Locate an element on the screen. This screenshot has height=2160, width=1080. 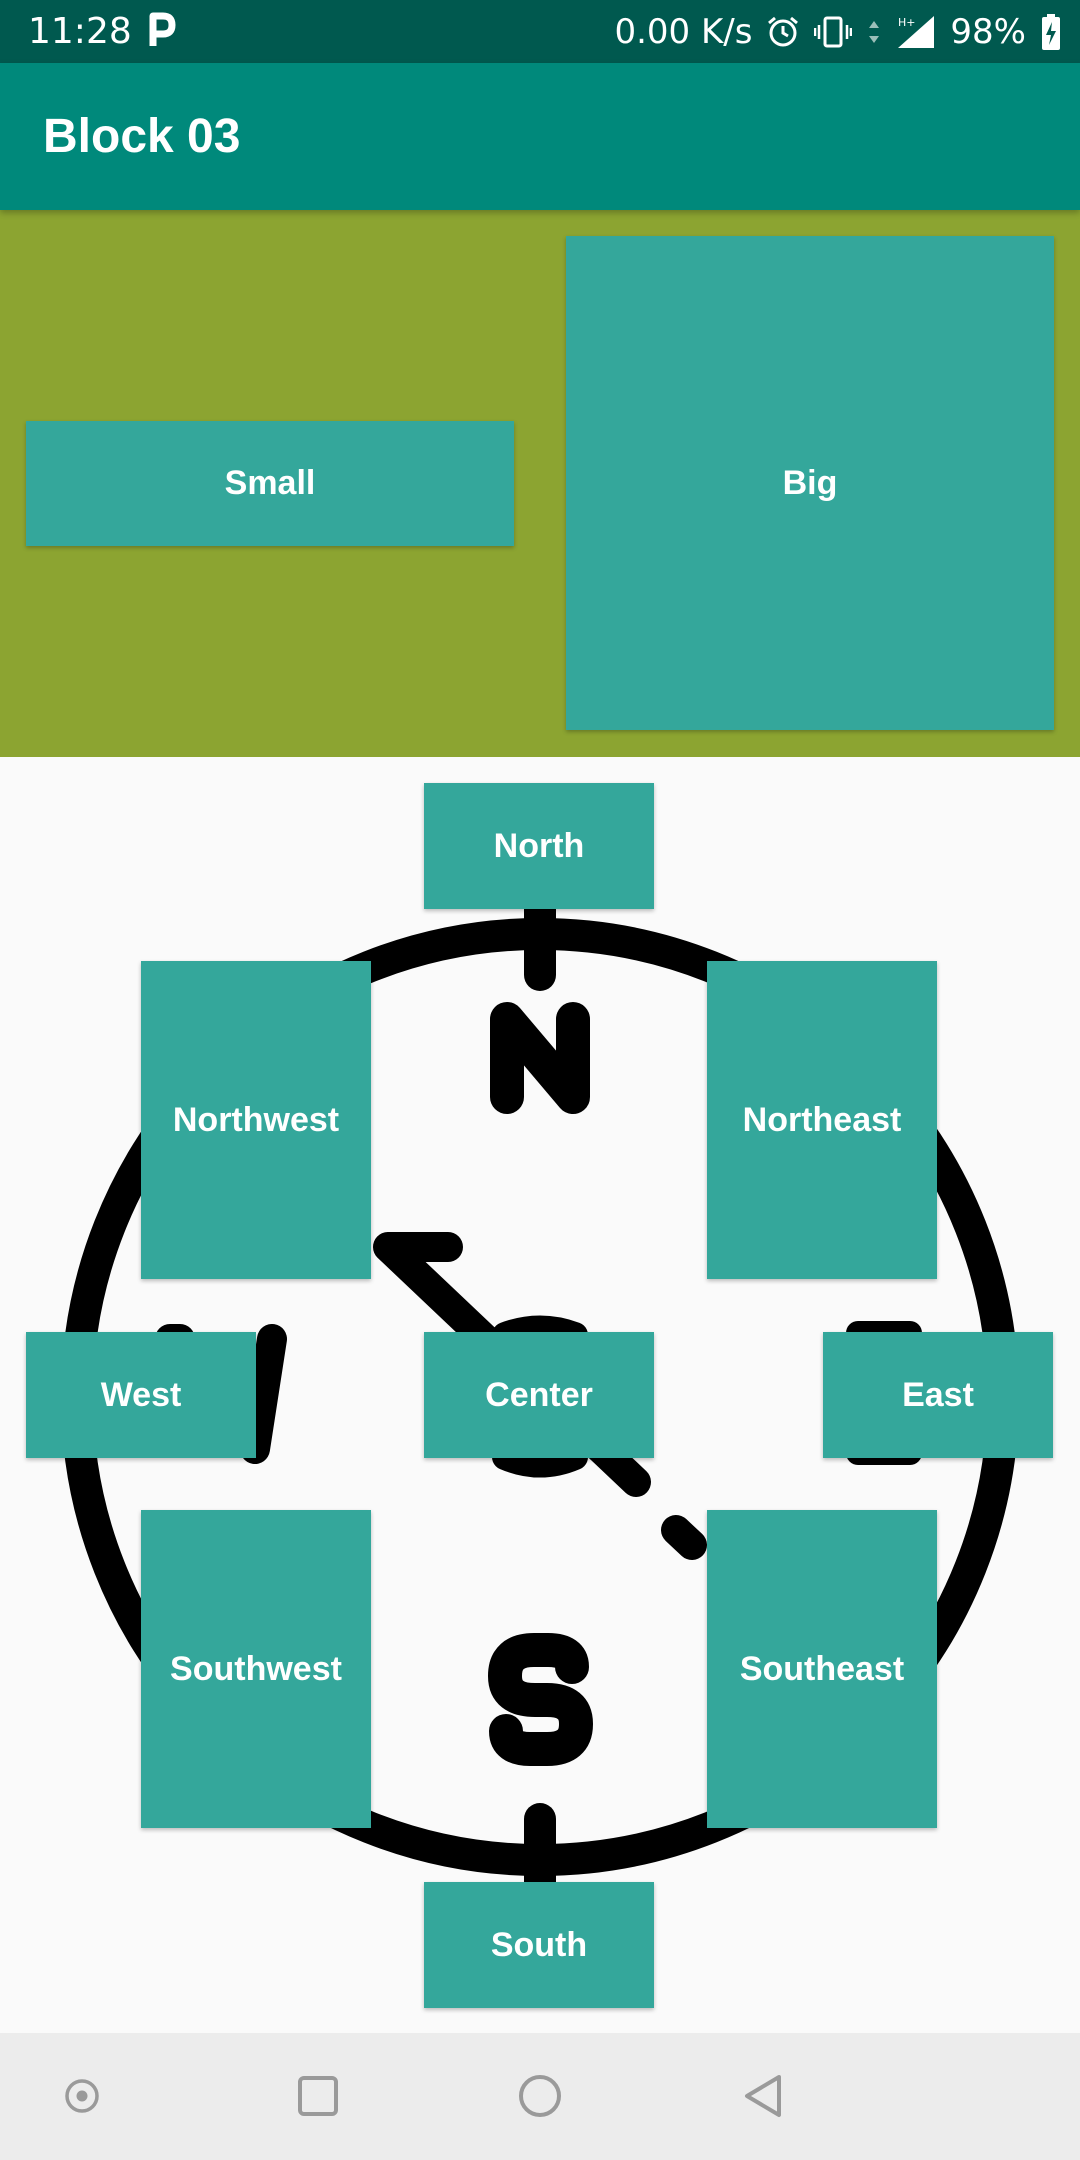
parking-icon is located at coordinates (162, 29).